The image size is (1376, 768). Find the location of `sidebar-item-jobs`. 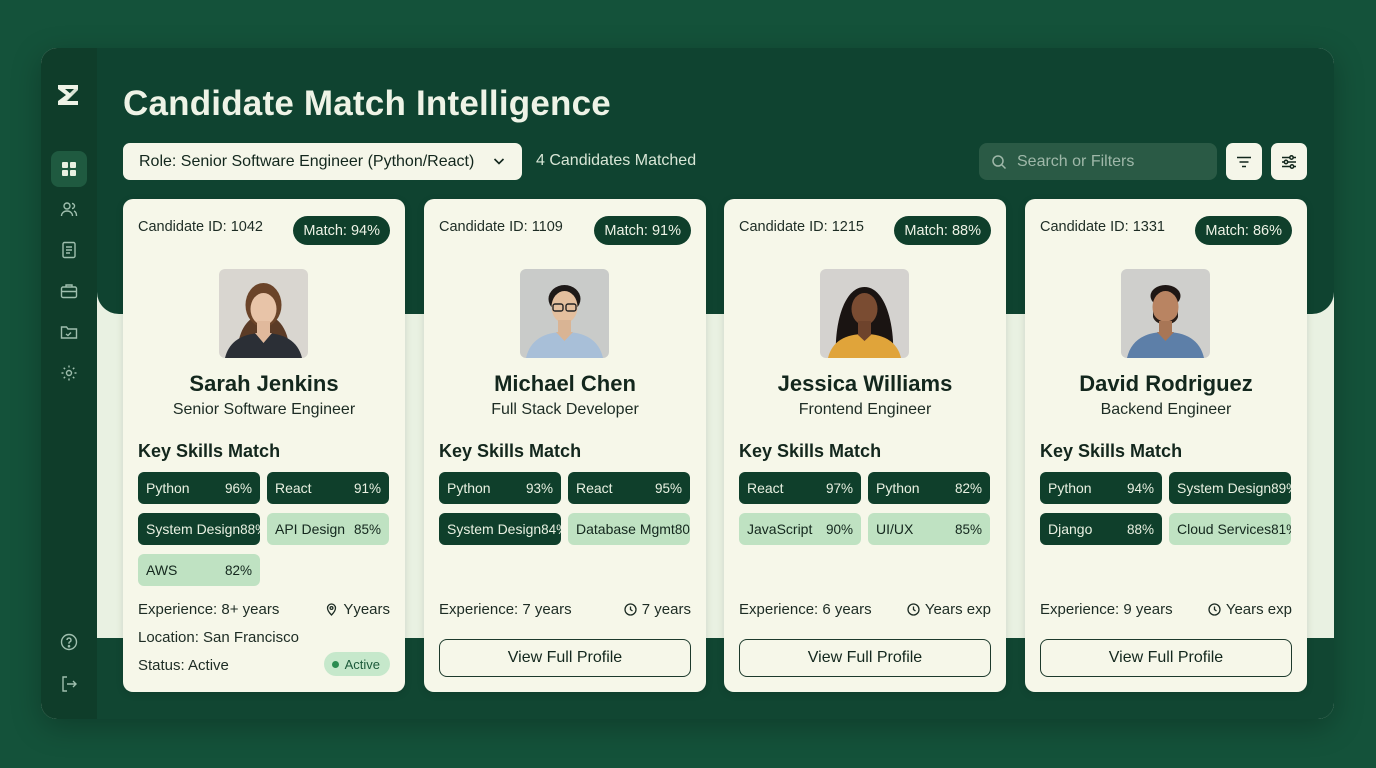

sidebar-item-jobs is located at coordinates (69, 291).